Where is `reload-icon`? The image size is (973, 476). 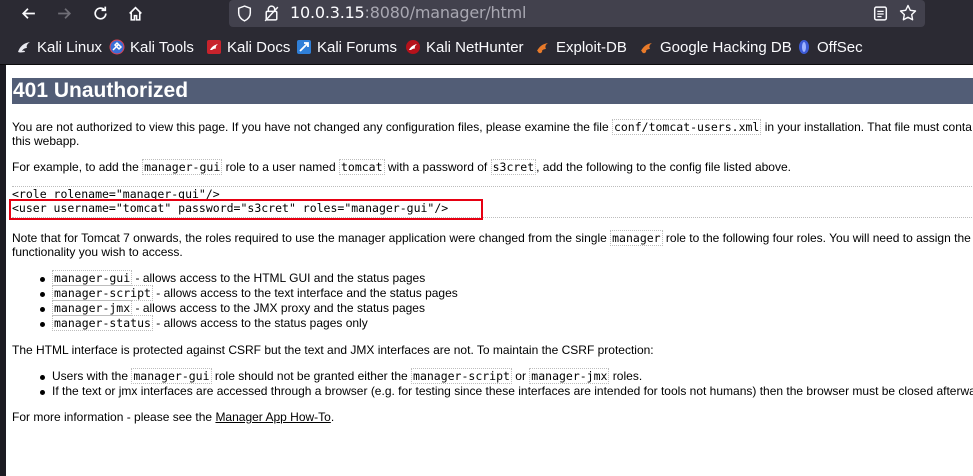 reload-icon is located at coordinates (100, 13).